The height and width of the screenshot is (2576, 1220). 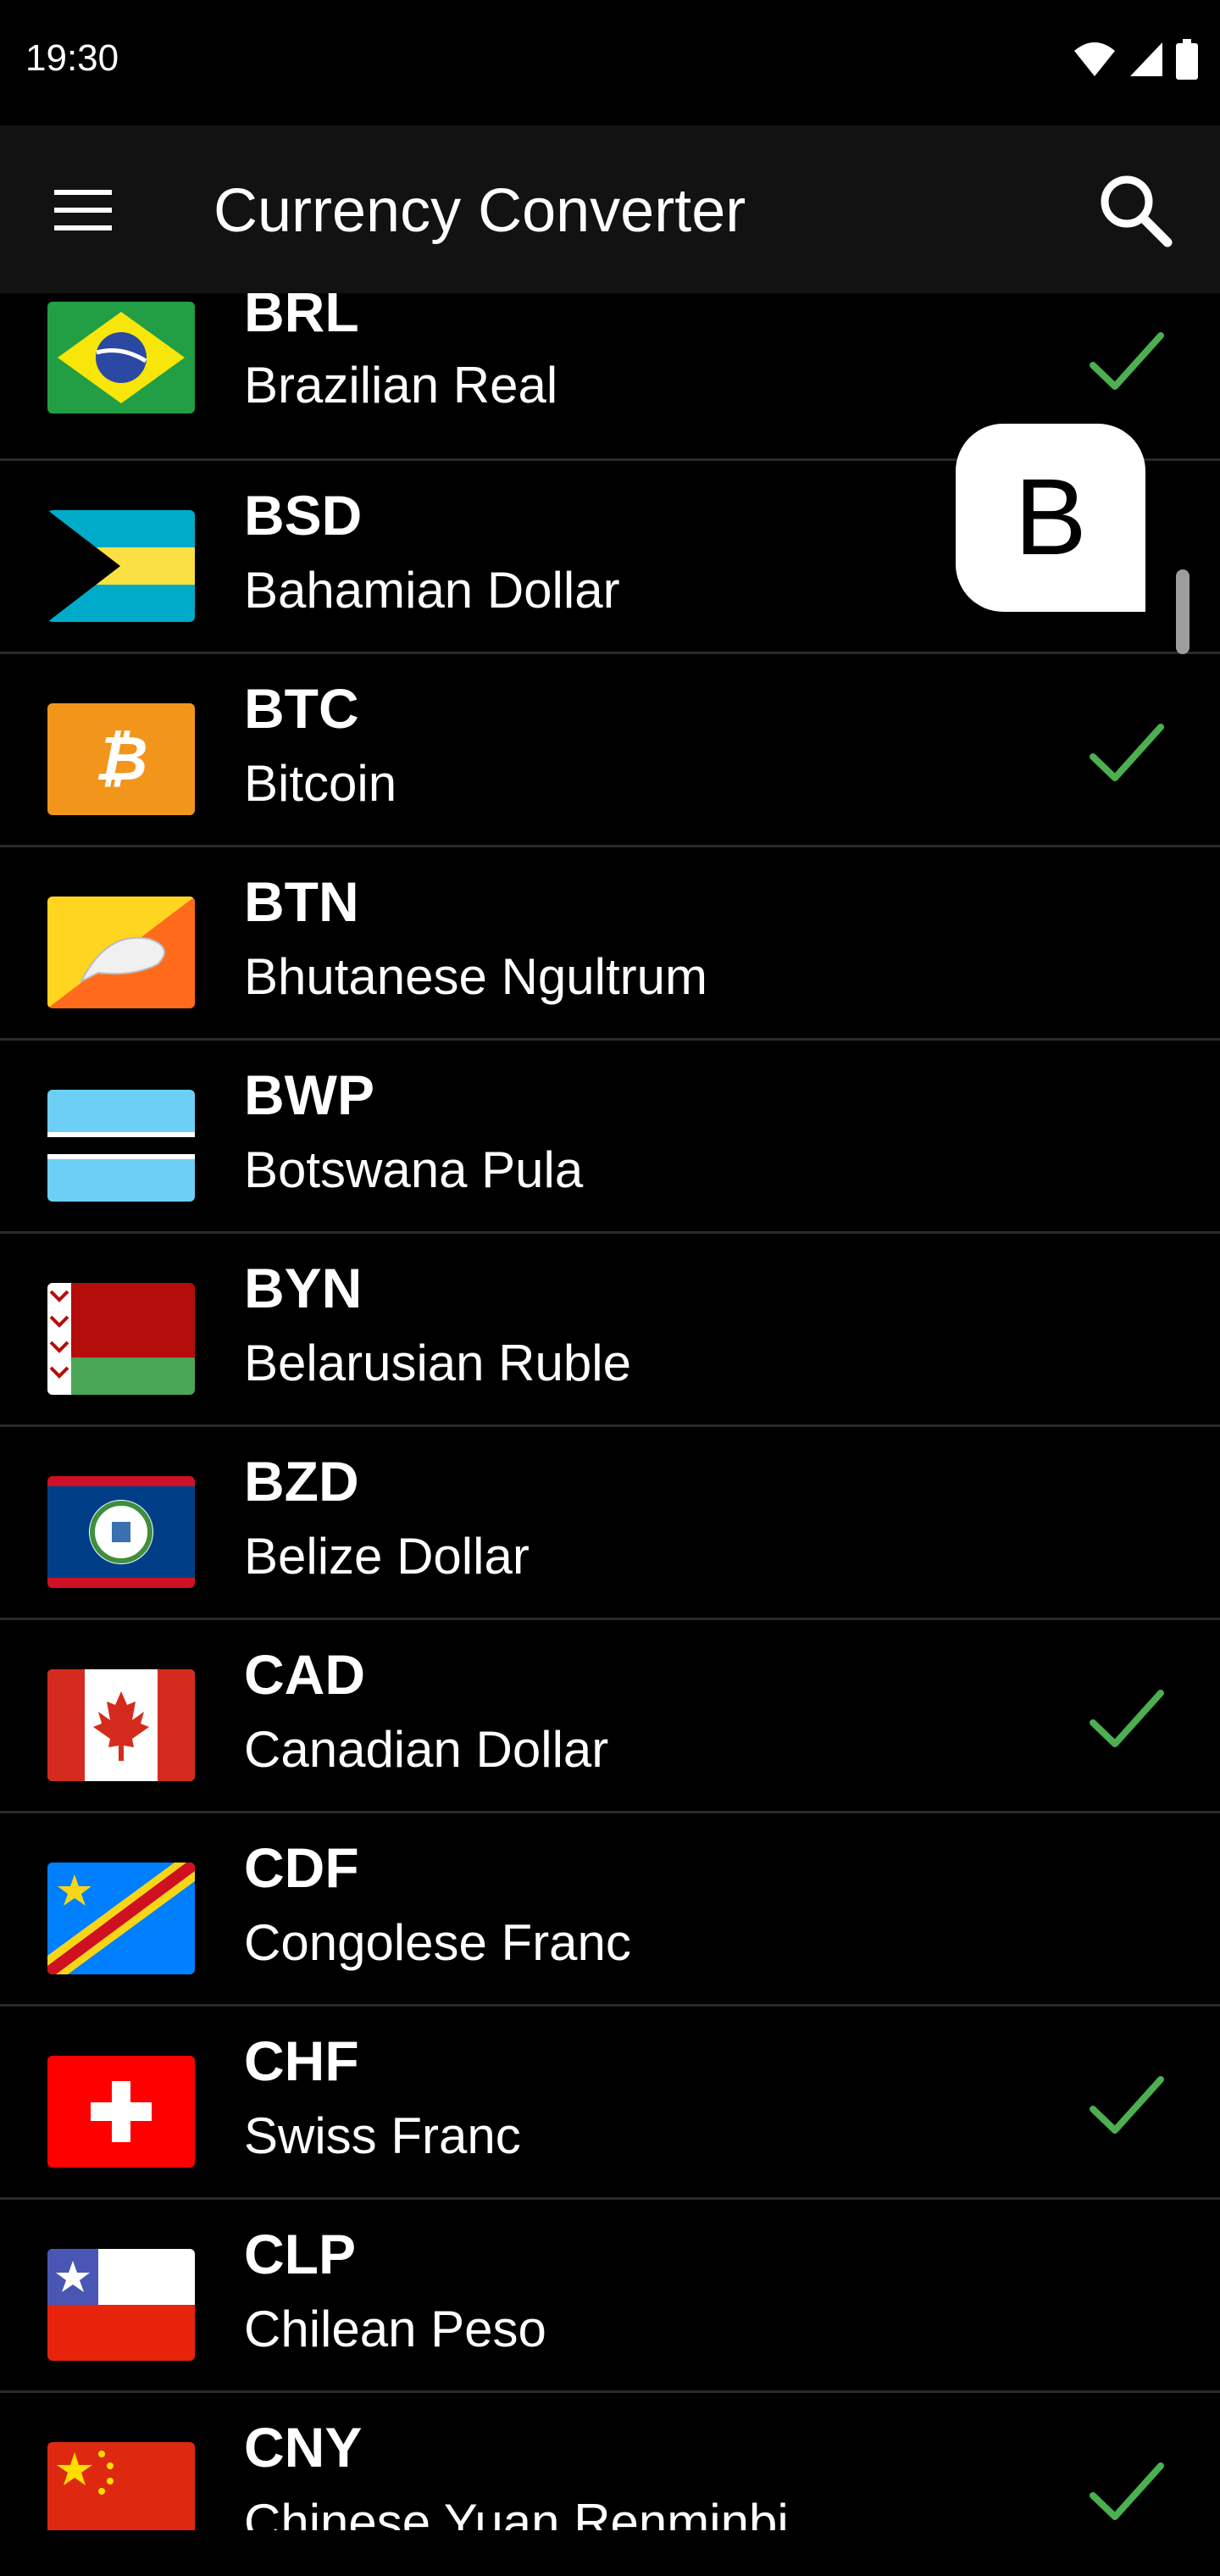 I want to click on currency-name: Bahamian Dollar, so click(x=432, y=590).